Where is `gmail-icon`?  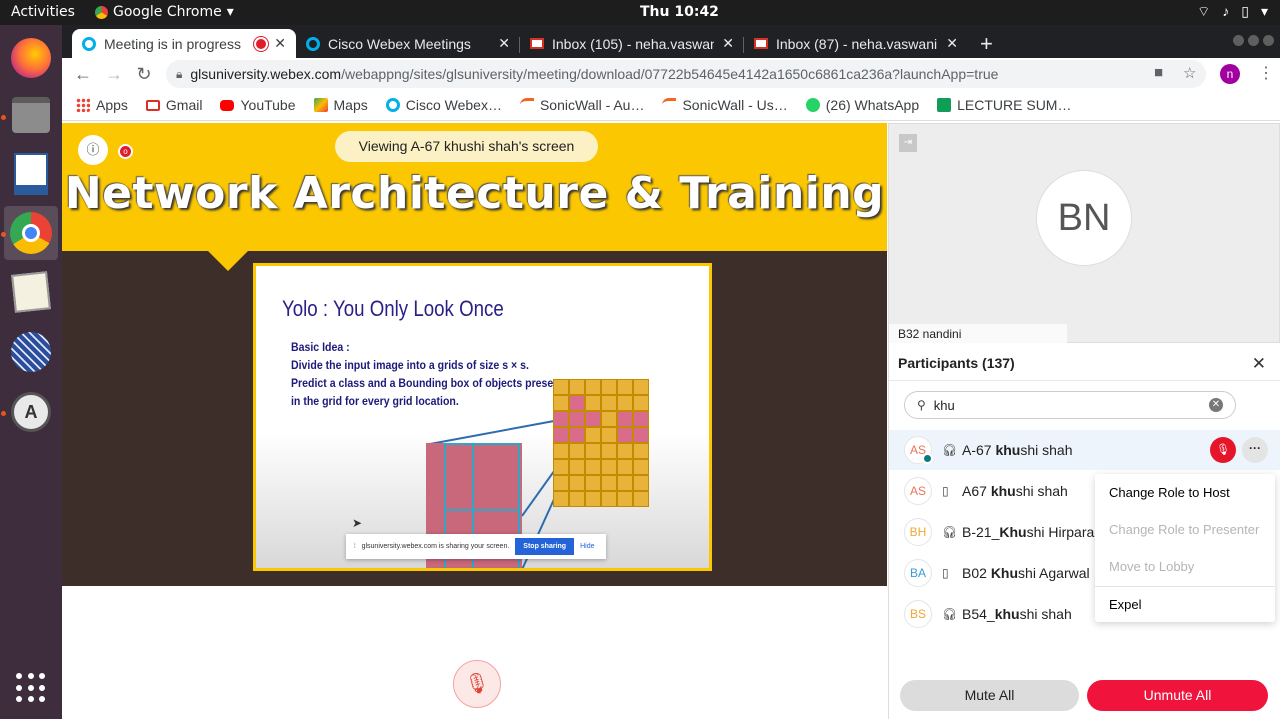
gmail-icon is located at coordinates (761, 43).